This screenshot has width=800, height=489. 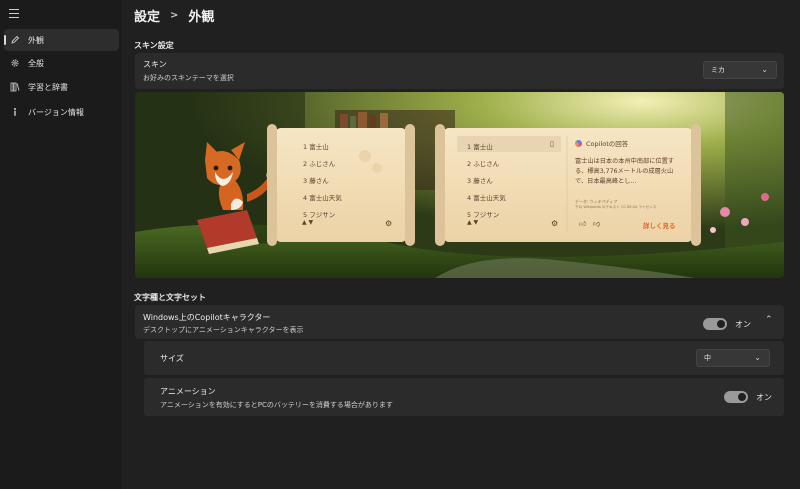 I want to click on copilot-icon, so click(x=578, y=143).